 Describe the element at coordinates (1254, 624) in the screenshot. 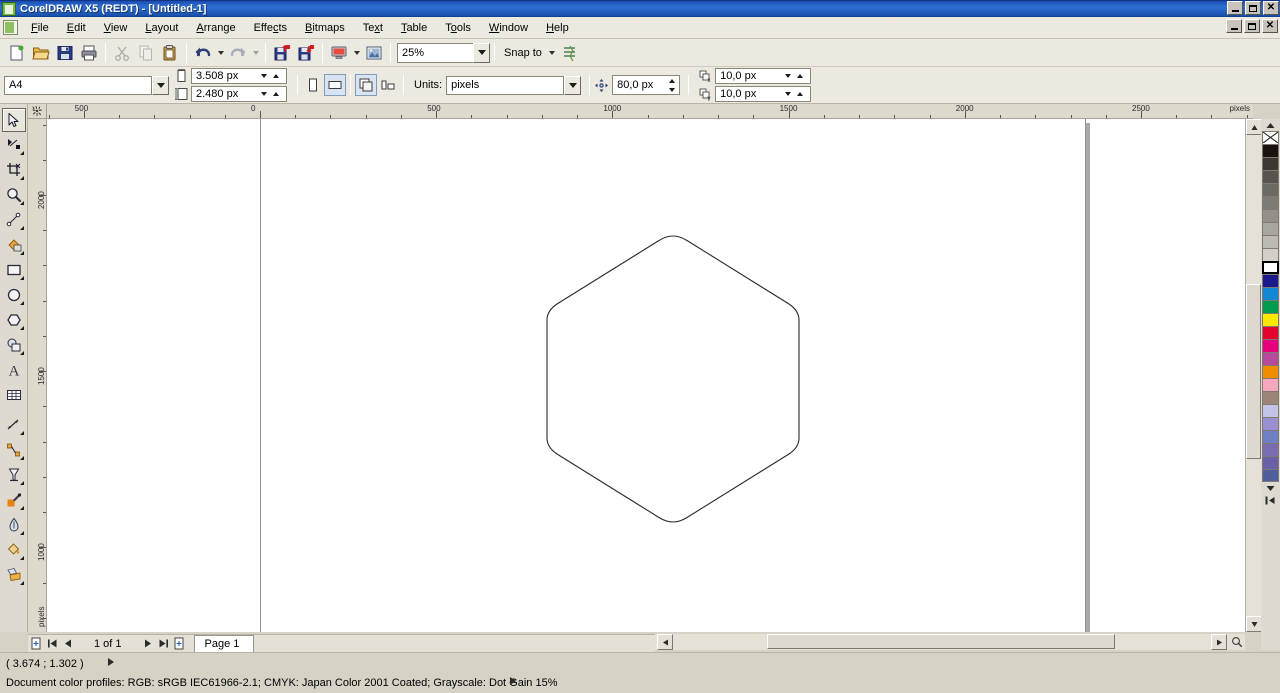

I see `scroll-down-button` at that location.